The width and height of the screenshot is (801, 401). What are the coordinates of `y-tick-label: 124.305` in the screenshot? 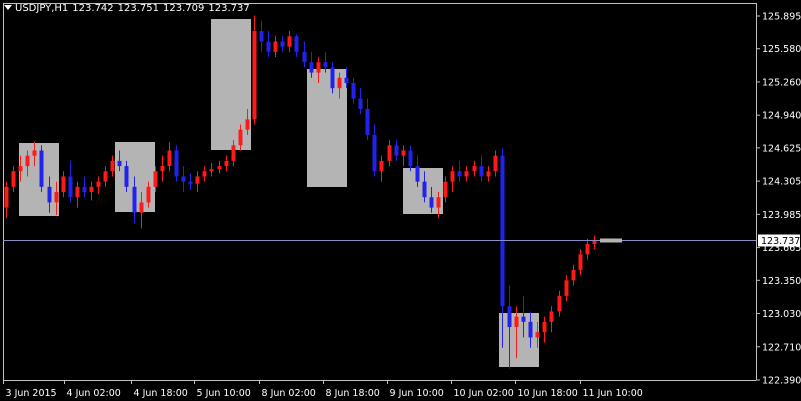 It's located at (781, 182).